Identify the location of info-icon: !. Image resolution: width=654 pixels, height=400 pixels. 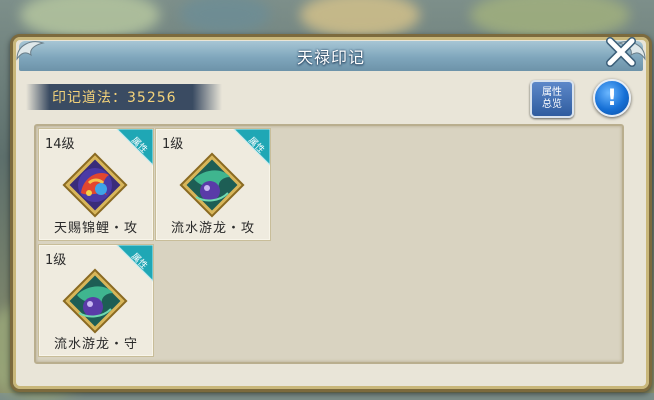
(612, 98).